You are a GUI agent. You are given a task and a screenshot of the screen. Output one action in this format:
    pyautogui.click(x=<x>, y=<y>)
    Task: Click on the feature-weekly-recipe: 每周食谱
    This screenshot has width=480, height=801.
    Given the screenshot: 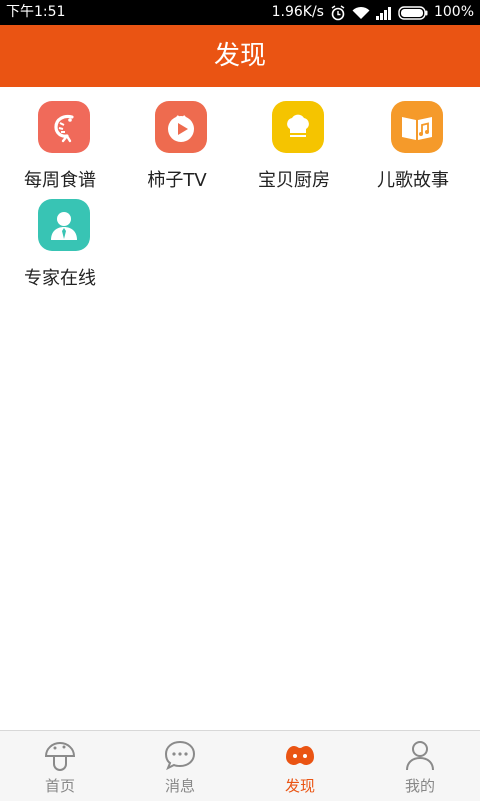 What is the action you would take?
    pyautogui.click(x=60, y=139)
    